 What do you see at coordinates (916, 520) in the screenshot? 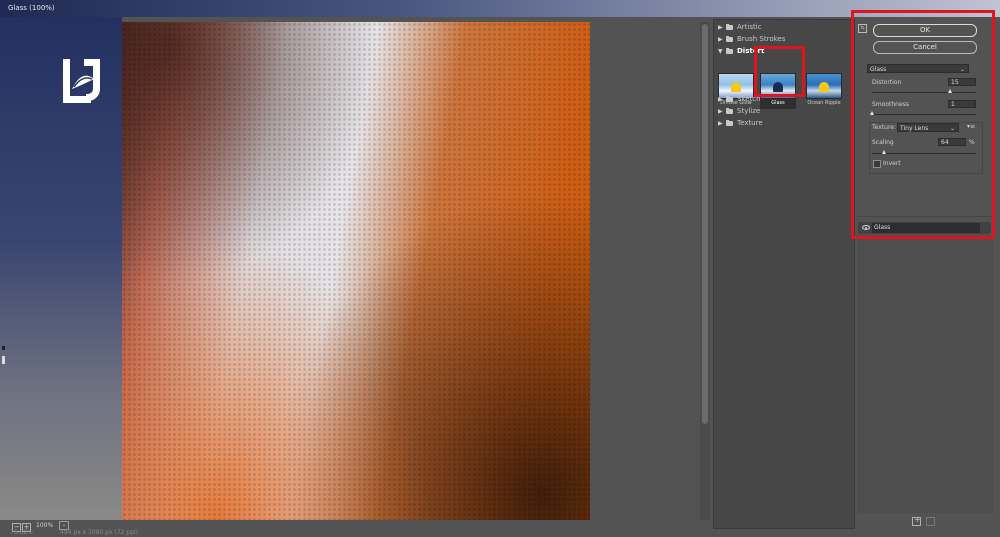
I see `new-effect-layer-button` at bounding box center [916, 520].